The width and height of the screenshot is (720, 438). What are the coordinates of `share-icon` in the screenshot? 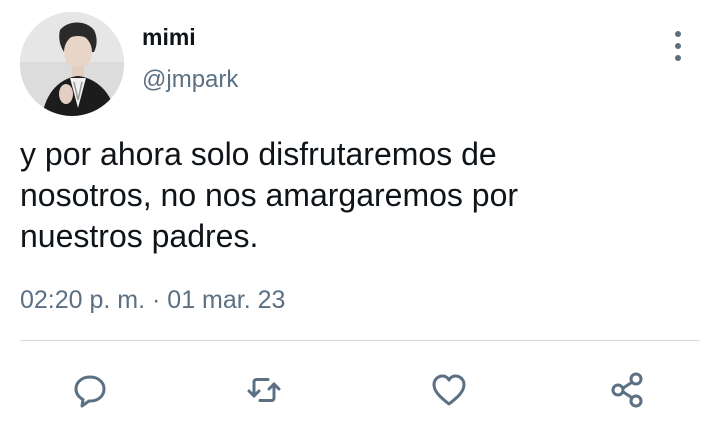 It's located at (627, 390).